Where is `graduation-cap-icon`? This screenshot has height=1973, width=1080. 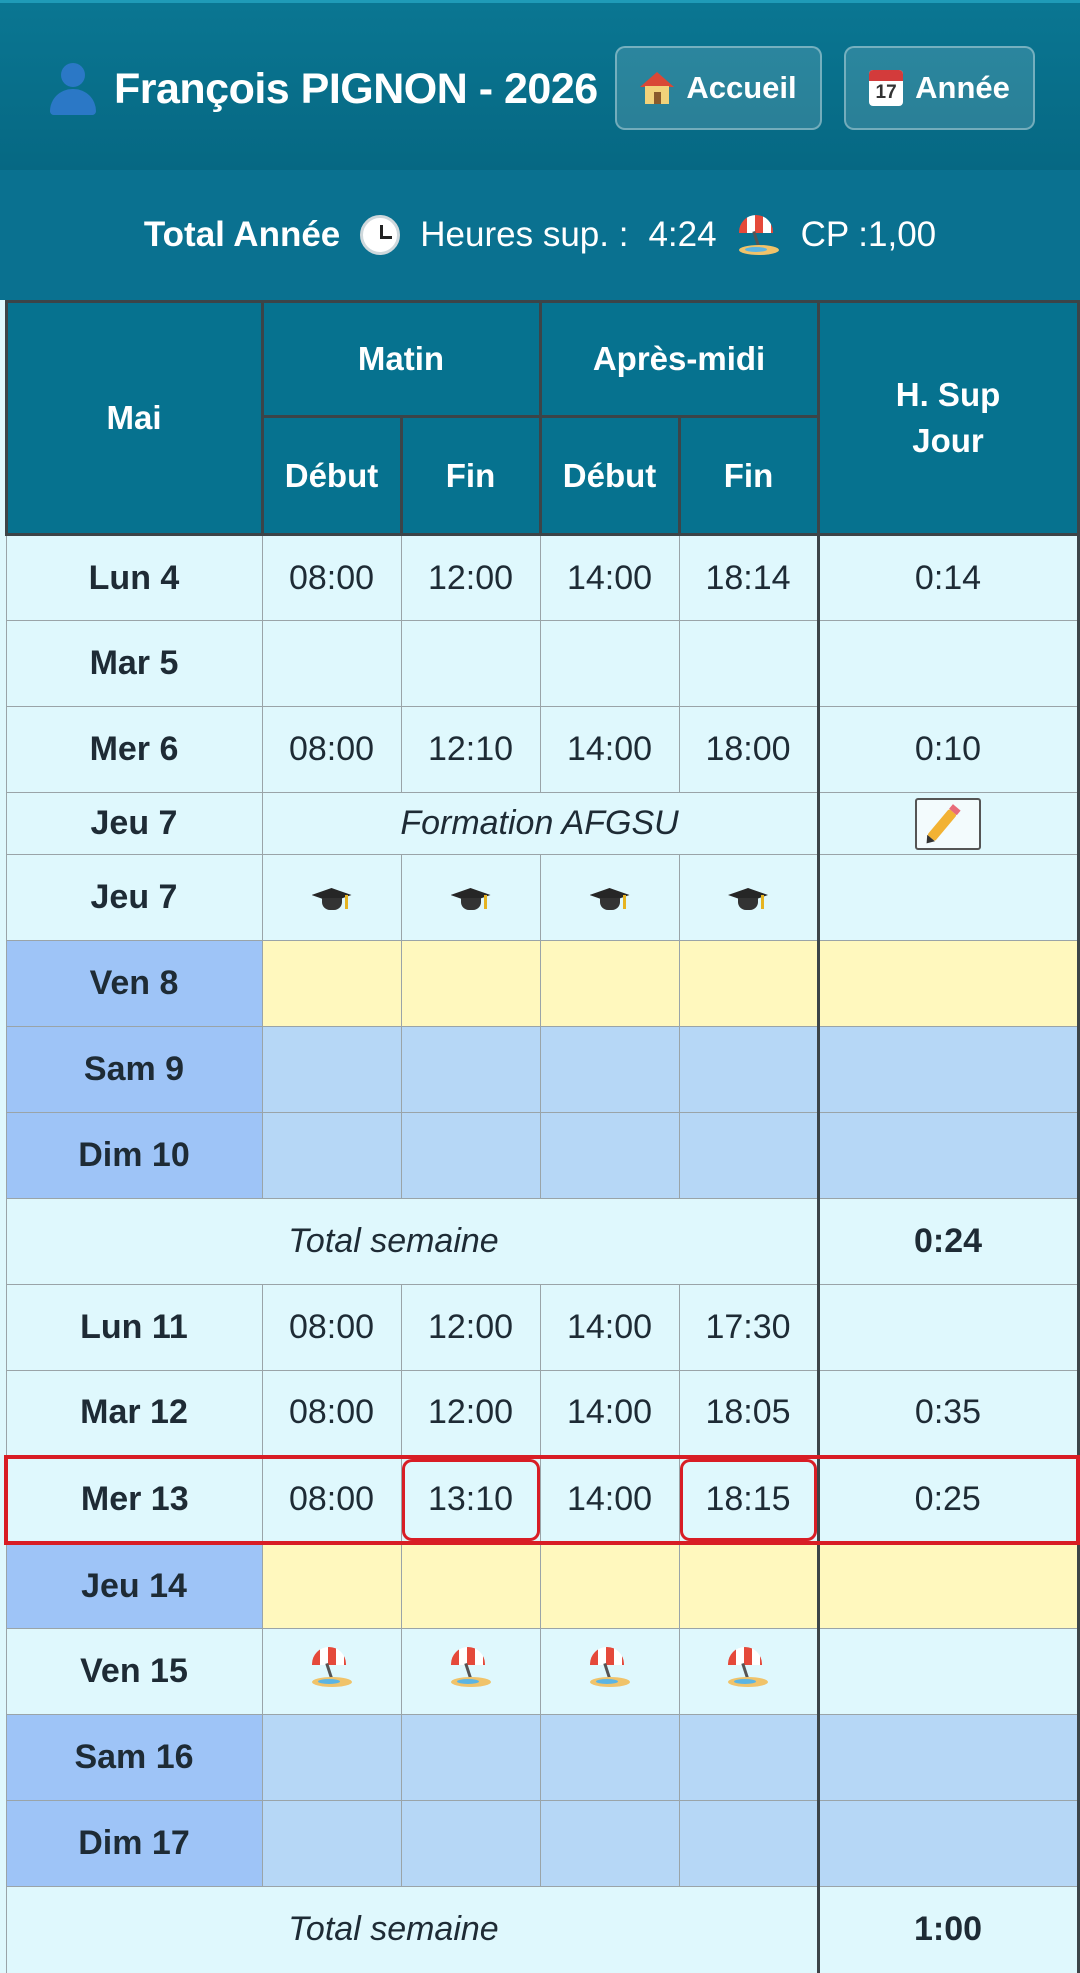 graduation-cap-icon is located at coordinates (470, 899).